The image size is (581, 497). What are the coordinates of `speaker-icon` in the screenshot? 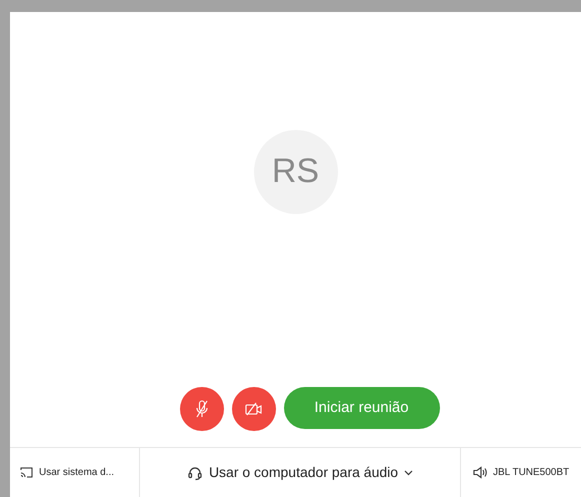 It's located at (480, 472).